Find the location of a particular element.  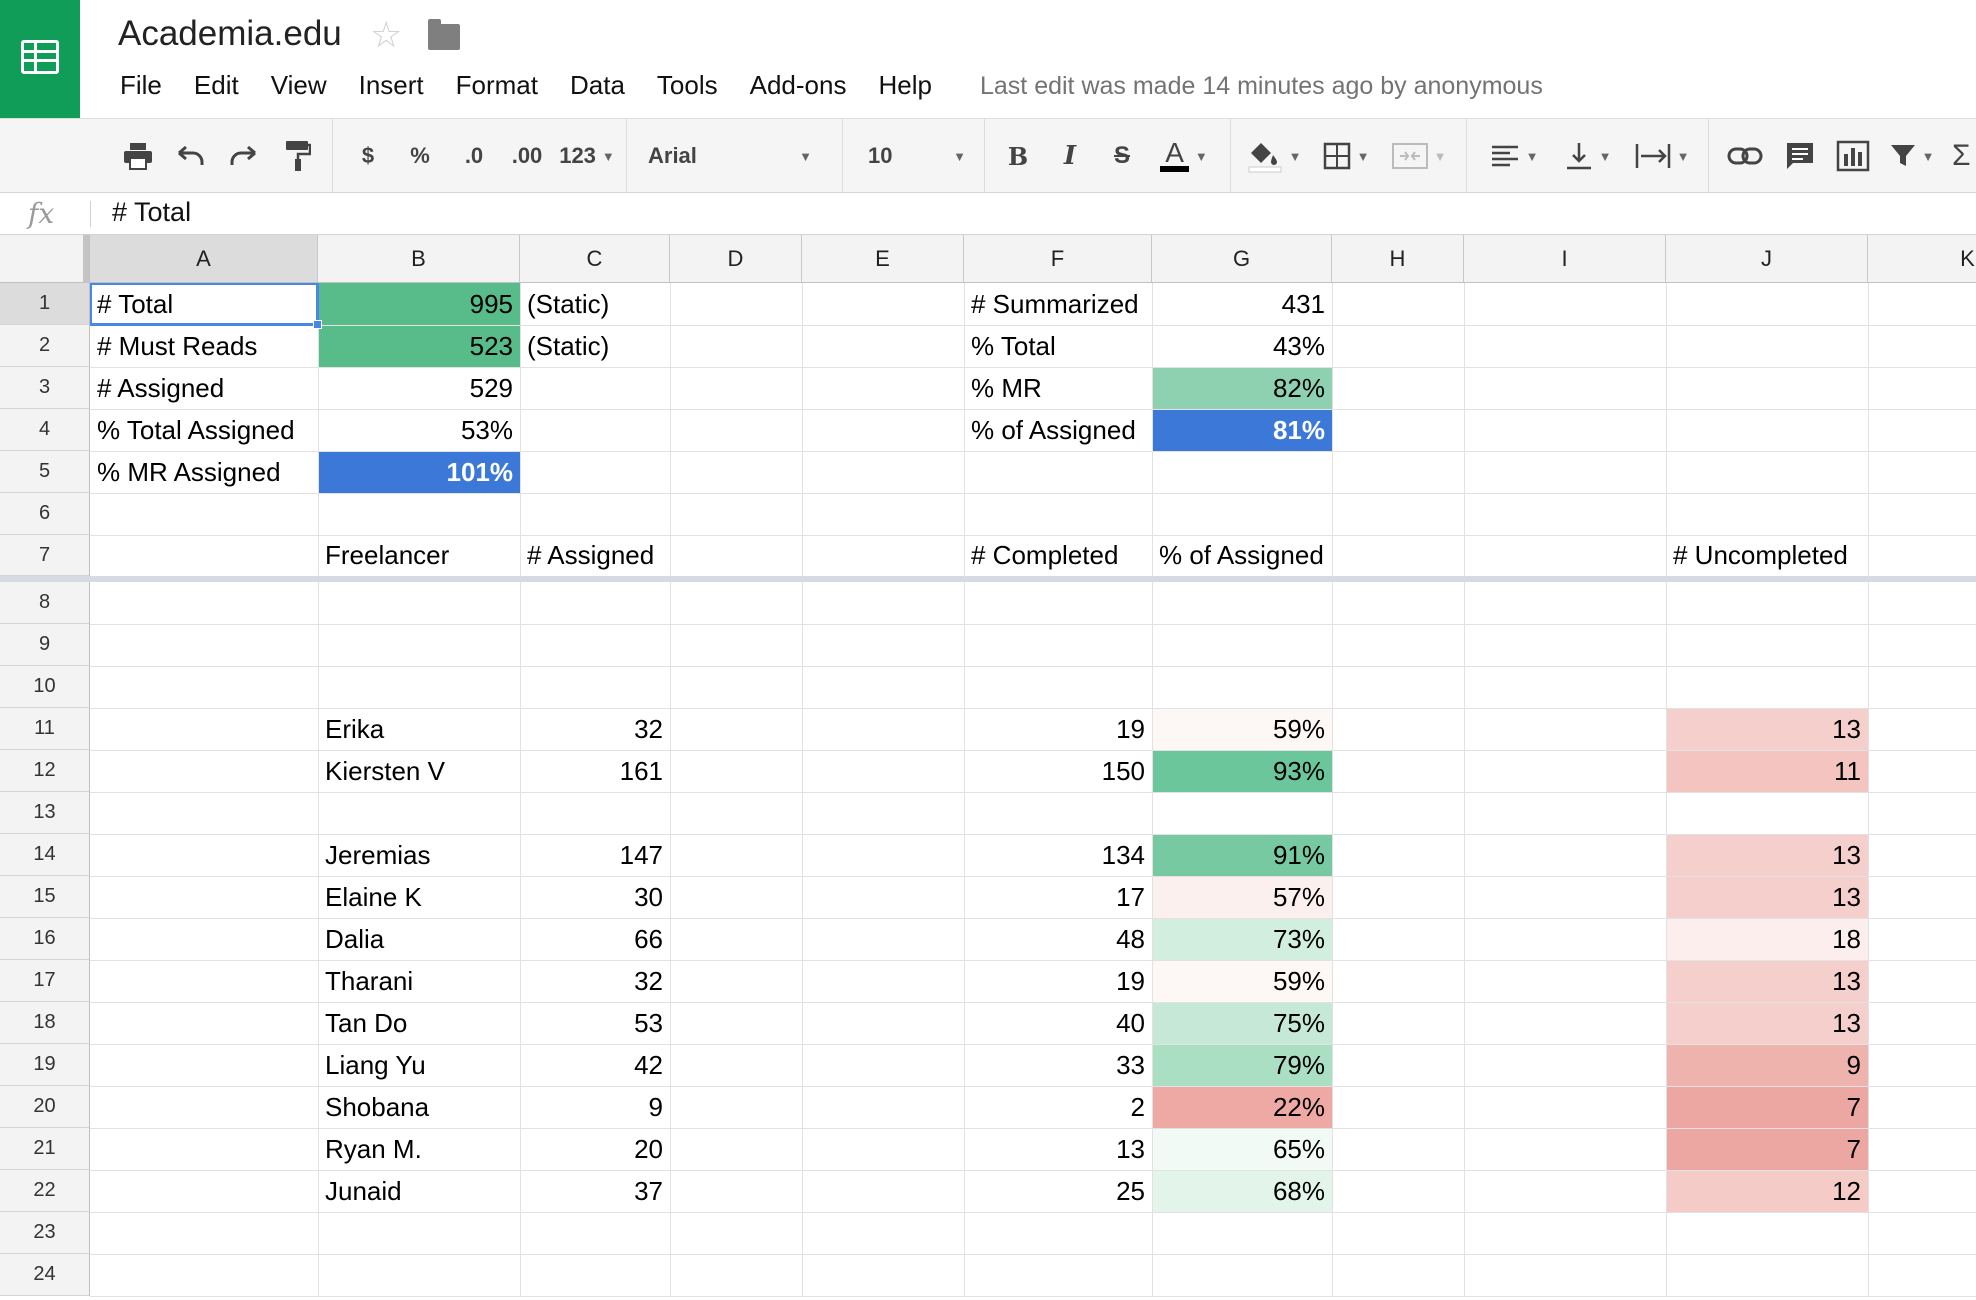

column-header-d: D is located at coordinates (736, 259).